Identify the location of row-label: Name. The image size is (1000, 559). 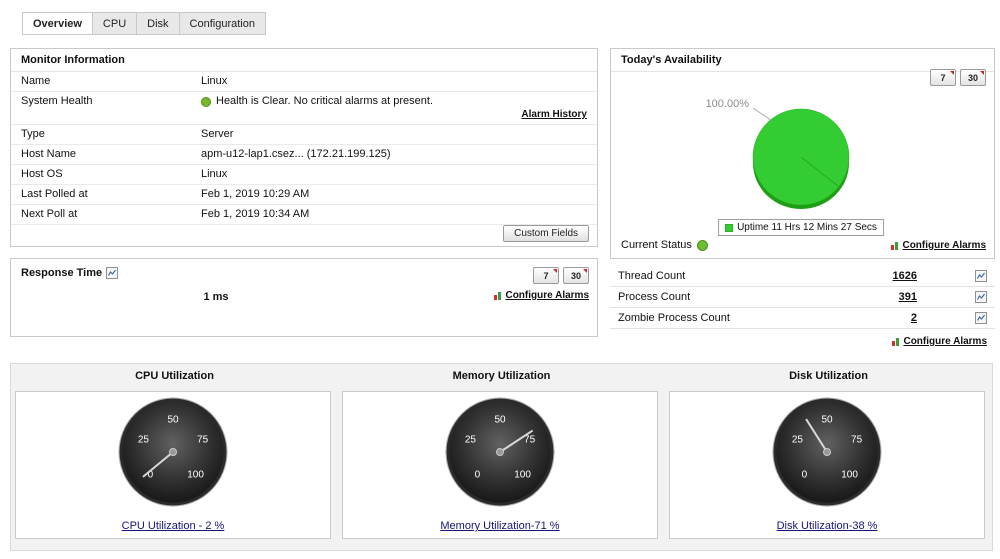
(36, 81).